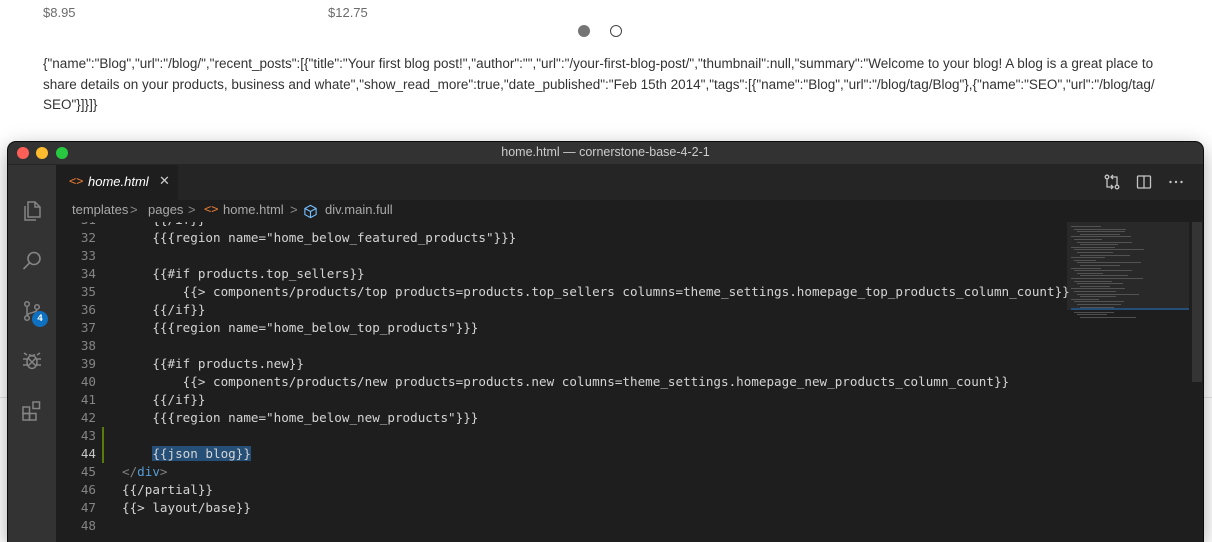  Describe the element at coordinates (32, 211) in the screenshot. I see `files-icon` at that location.